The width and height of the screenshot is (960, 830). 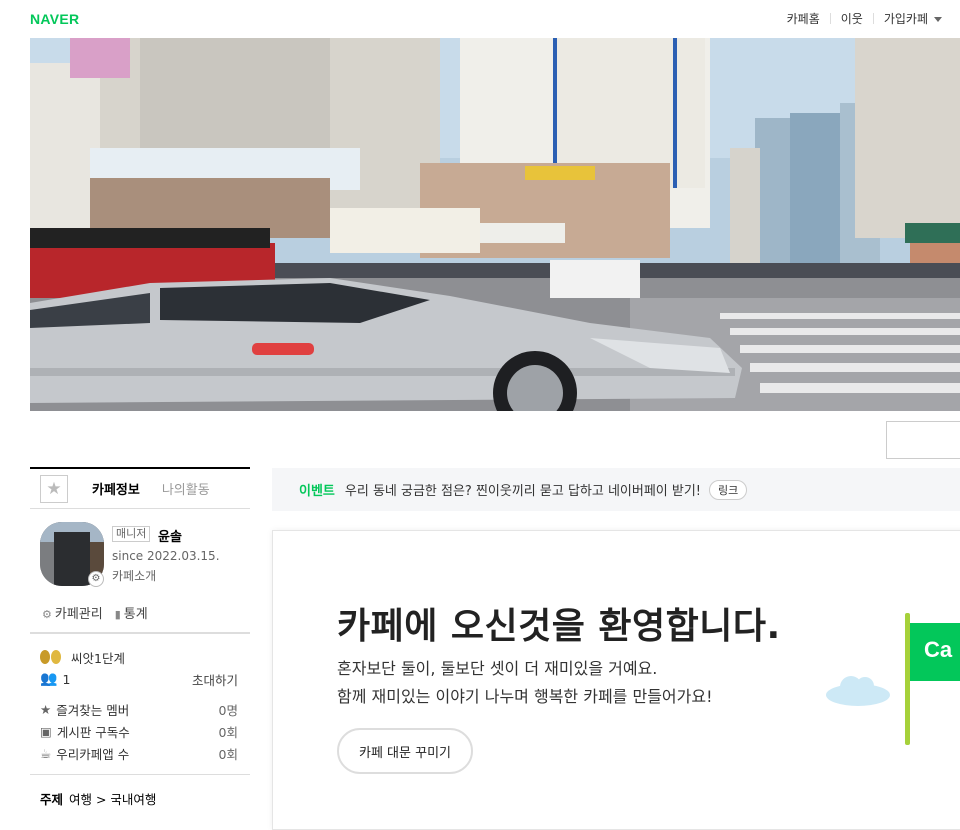 I want to click on top-nav: 카페홈 이웃 가입카페, so click(x=864, y=18).